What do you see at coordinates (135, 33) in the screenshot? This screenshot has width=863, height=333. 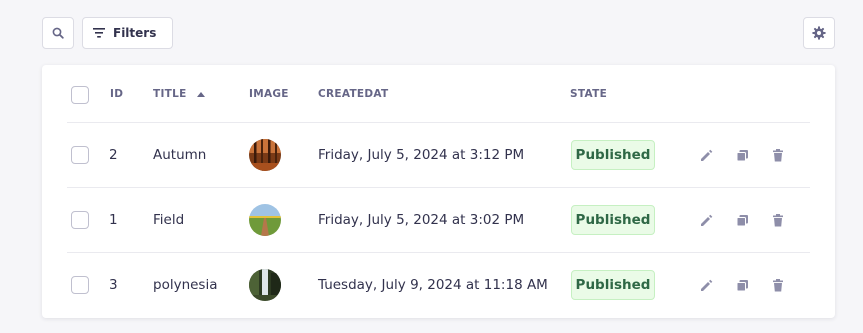 I see `filters-button-label: Filters` at bounding box center [135, 33].